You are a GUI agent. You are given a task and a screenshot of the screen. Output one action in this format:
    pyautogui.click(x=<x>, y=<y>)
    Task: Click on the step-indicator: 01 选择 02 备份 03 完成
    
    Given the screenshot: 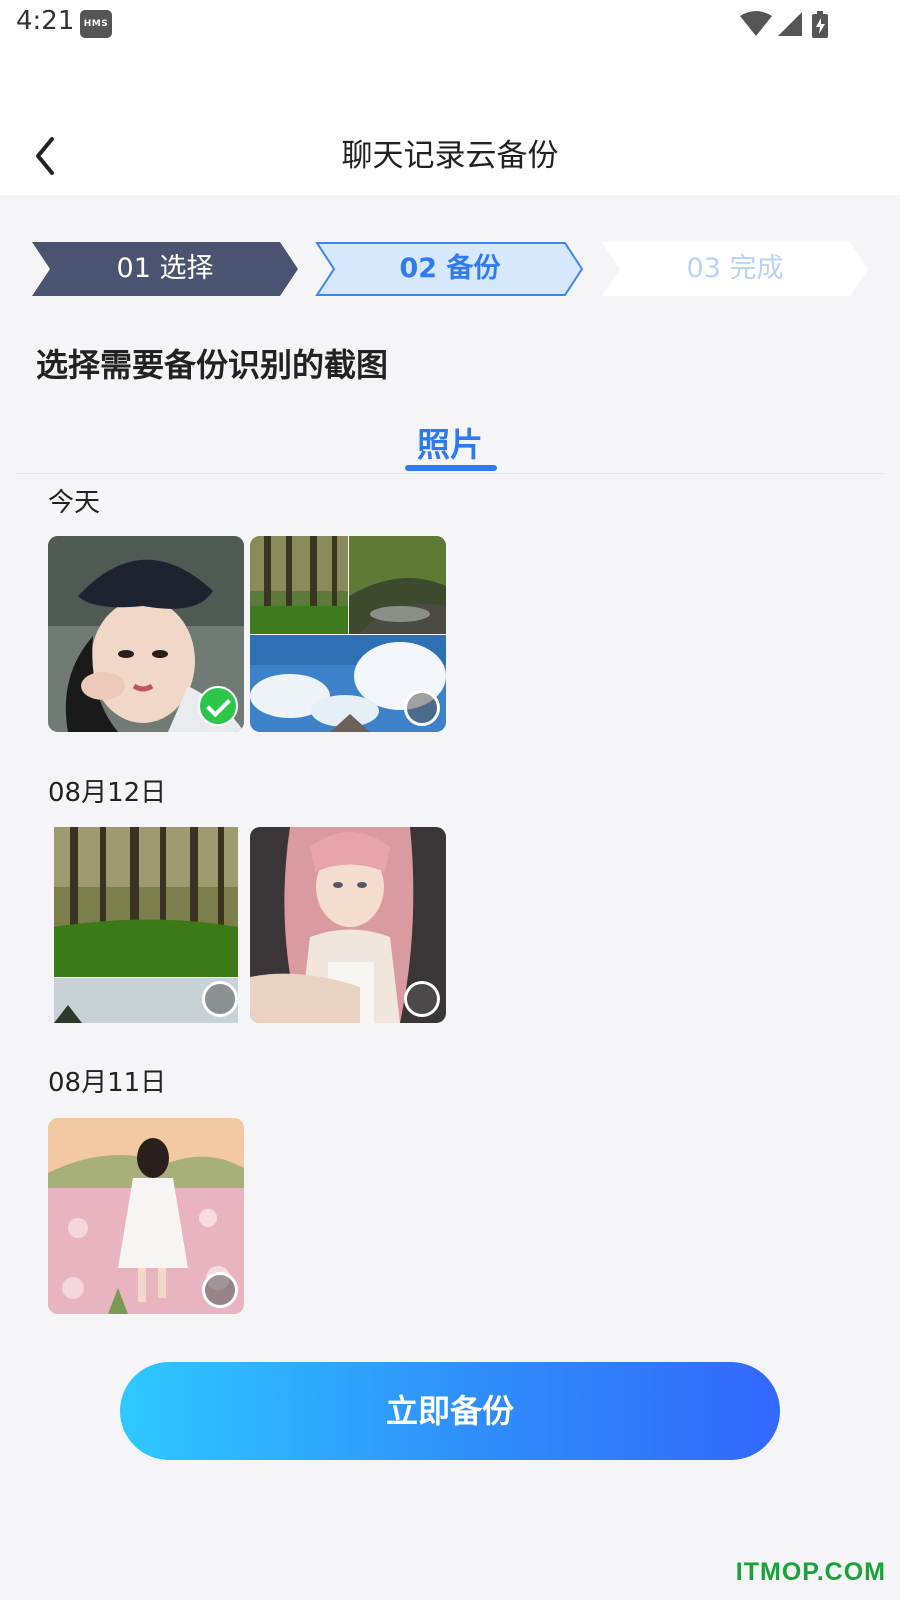 What is the action you would take?
    pyautogui.click(x=450, y=270)
    